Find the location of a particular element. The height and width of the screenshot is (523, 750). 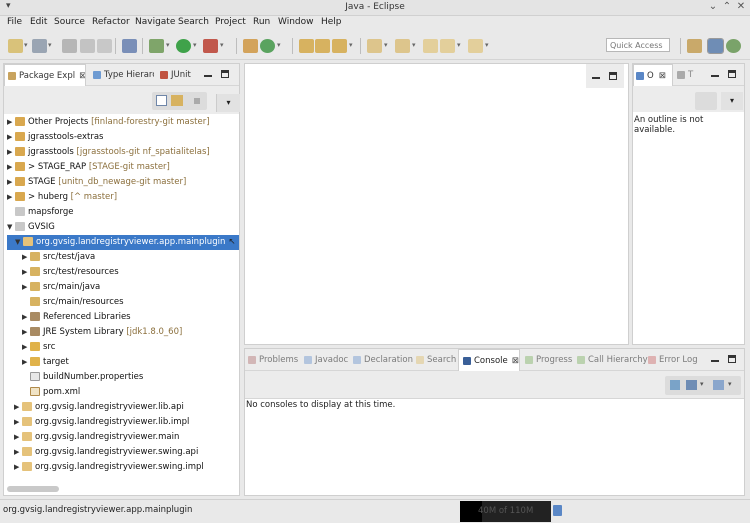

tab-javadoc: Javadoc is located at coordinates (326, 360).